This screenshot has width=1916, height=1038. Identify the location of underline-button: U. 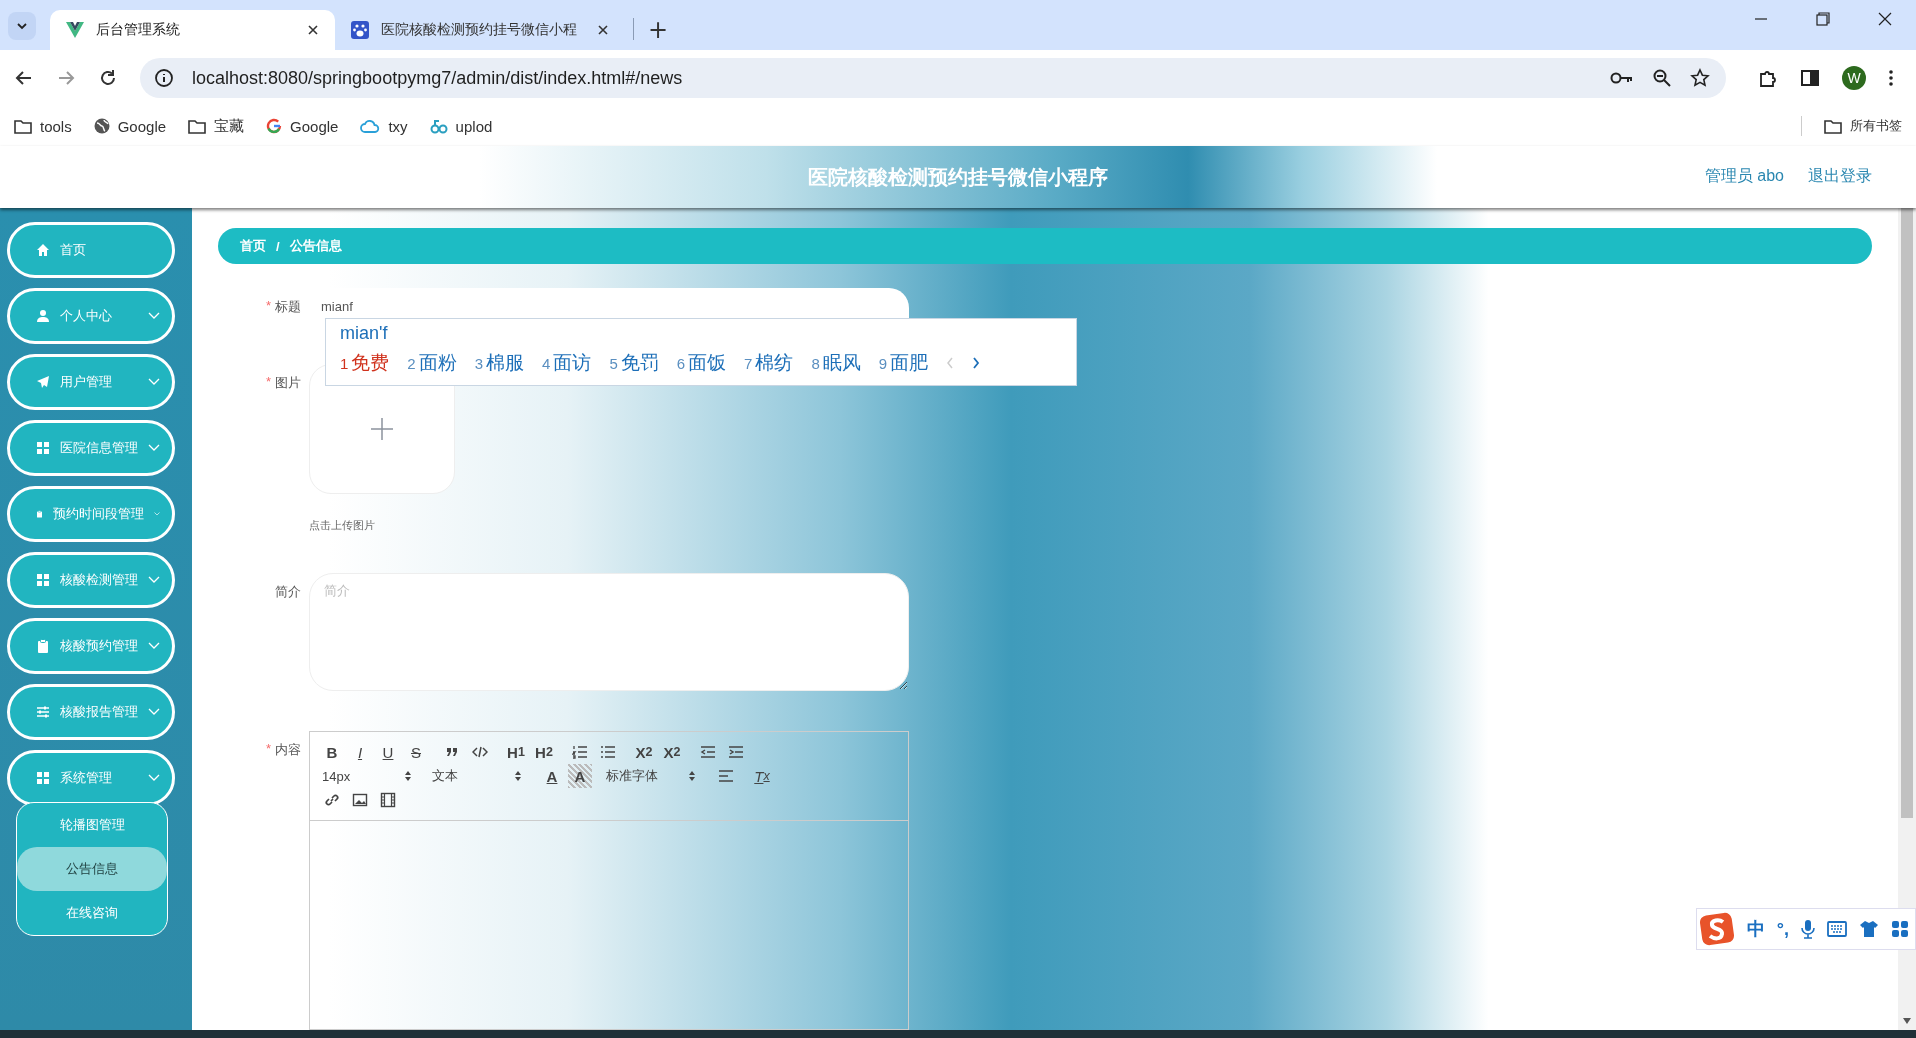
(388, 752).